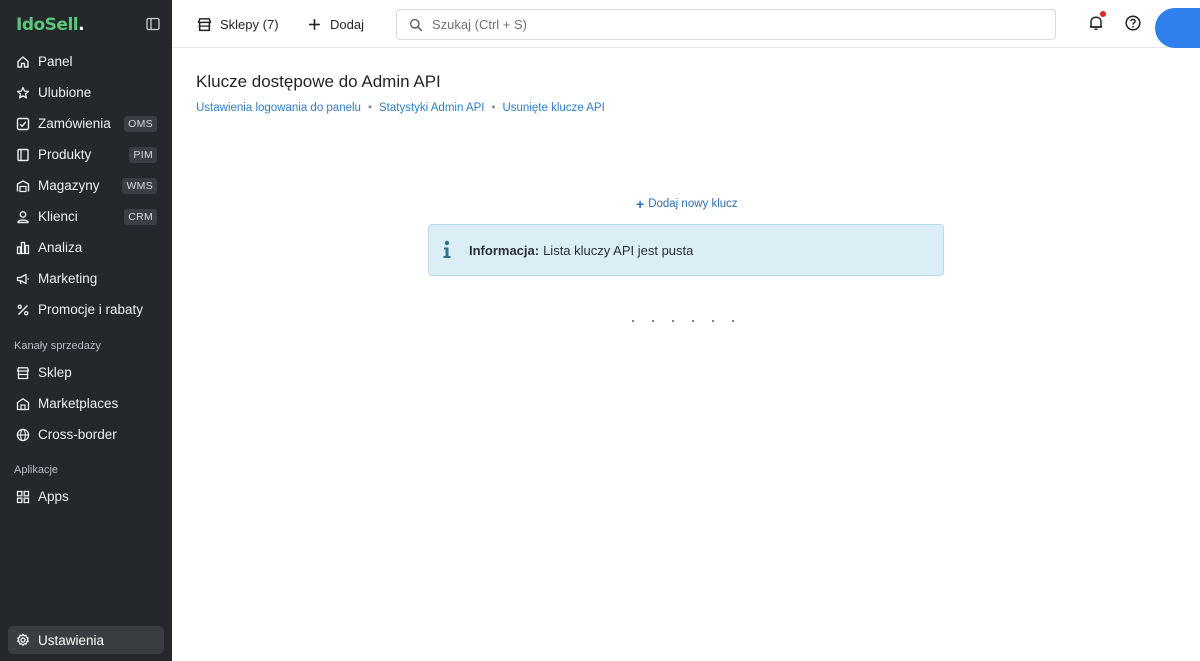  What do you see at coordinates (74, 123) in the screenshot?
I see `nav-item-label: Zamówienia` at bounding box center [74, 123].